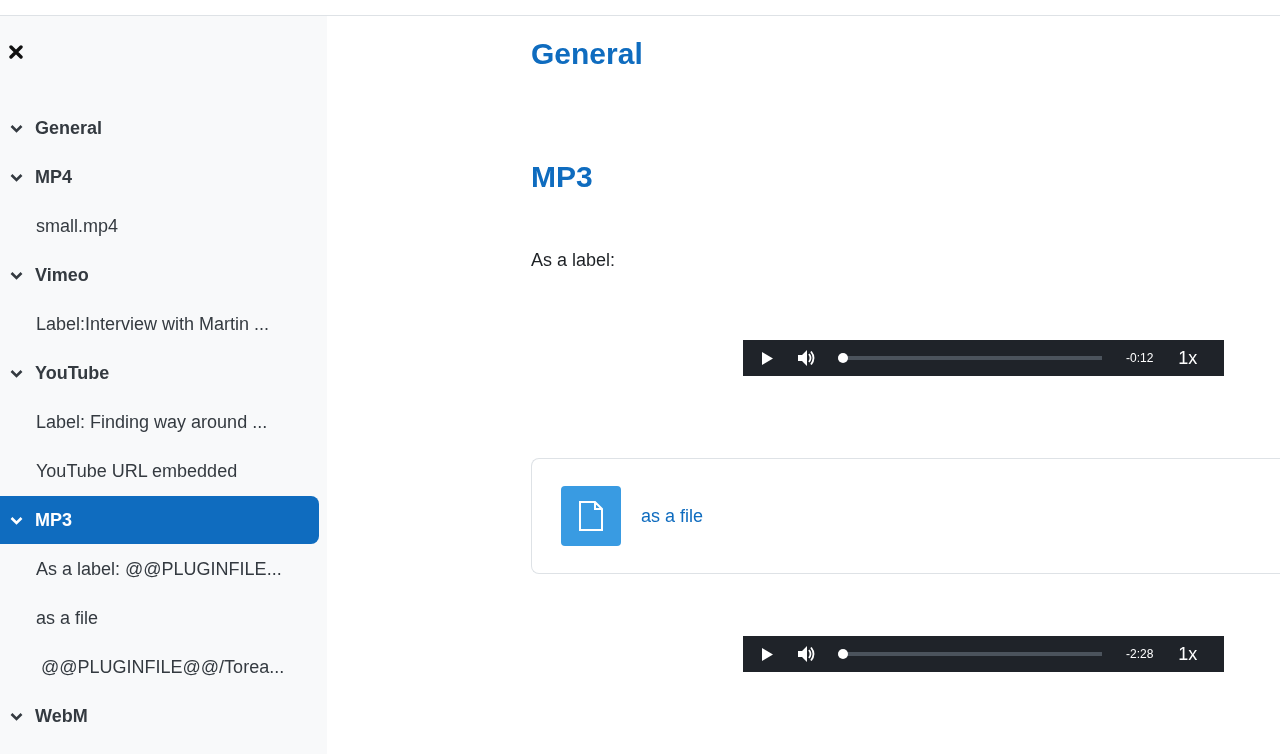 The height and width of the screenshot is (754, 1280). What do you see at coordinates (587, 54) in the screenshot?
I see `section-heading: General` at bounding box center [587, 54].